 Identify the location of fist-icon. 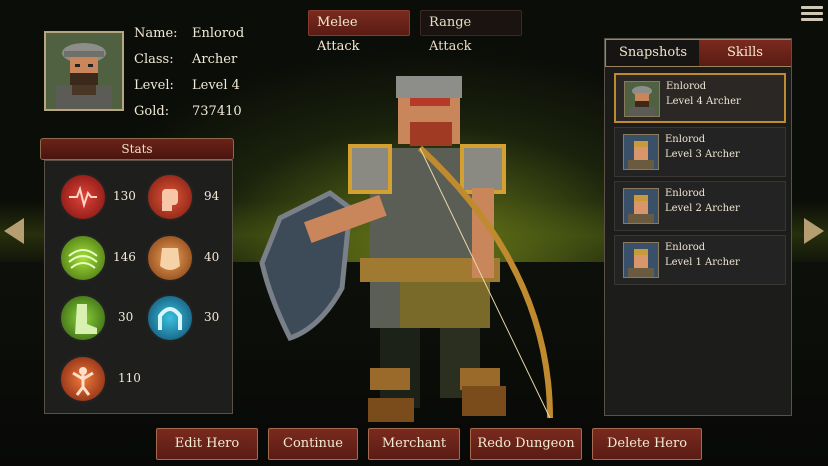
(170, 197).